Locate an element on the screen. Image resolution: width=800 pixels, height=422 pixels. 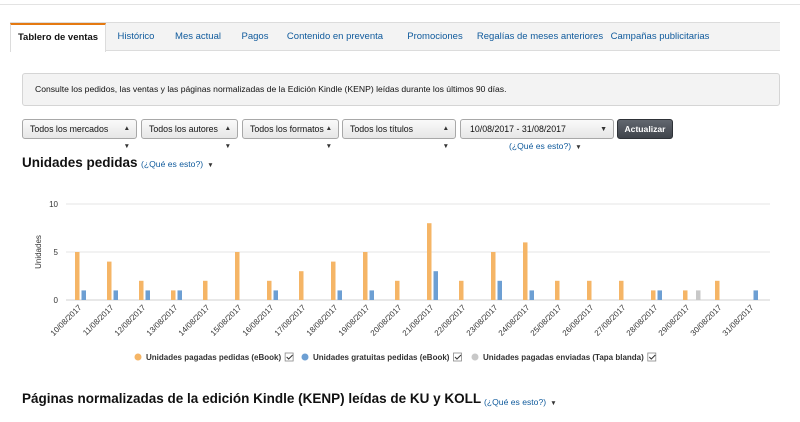
markets-dropdown: Todos los mercados ▲ ▼ is located at coordinates (79, 134).